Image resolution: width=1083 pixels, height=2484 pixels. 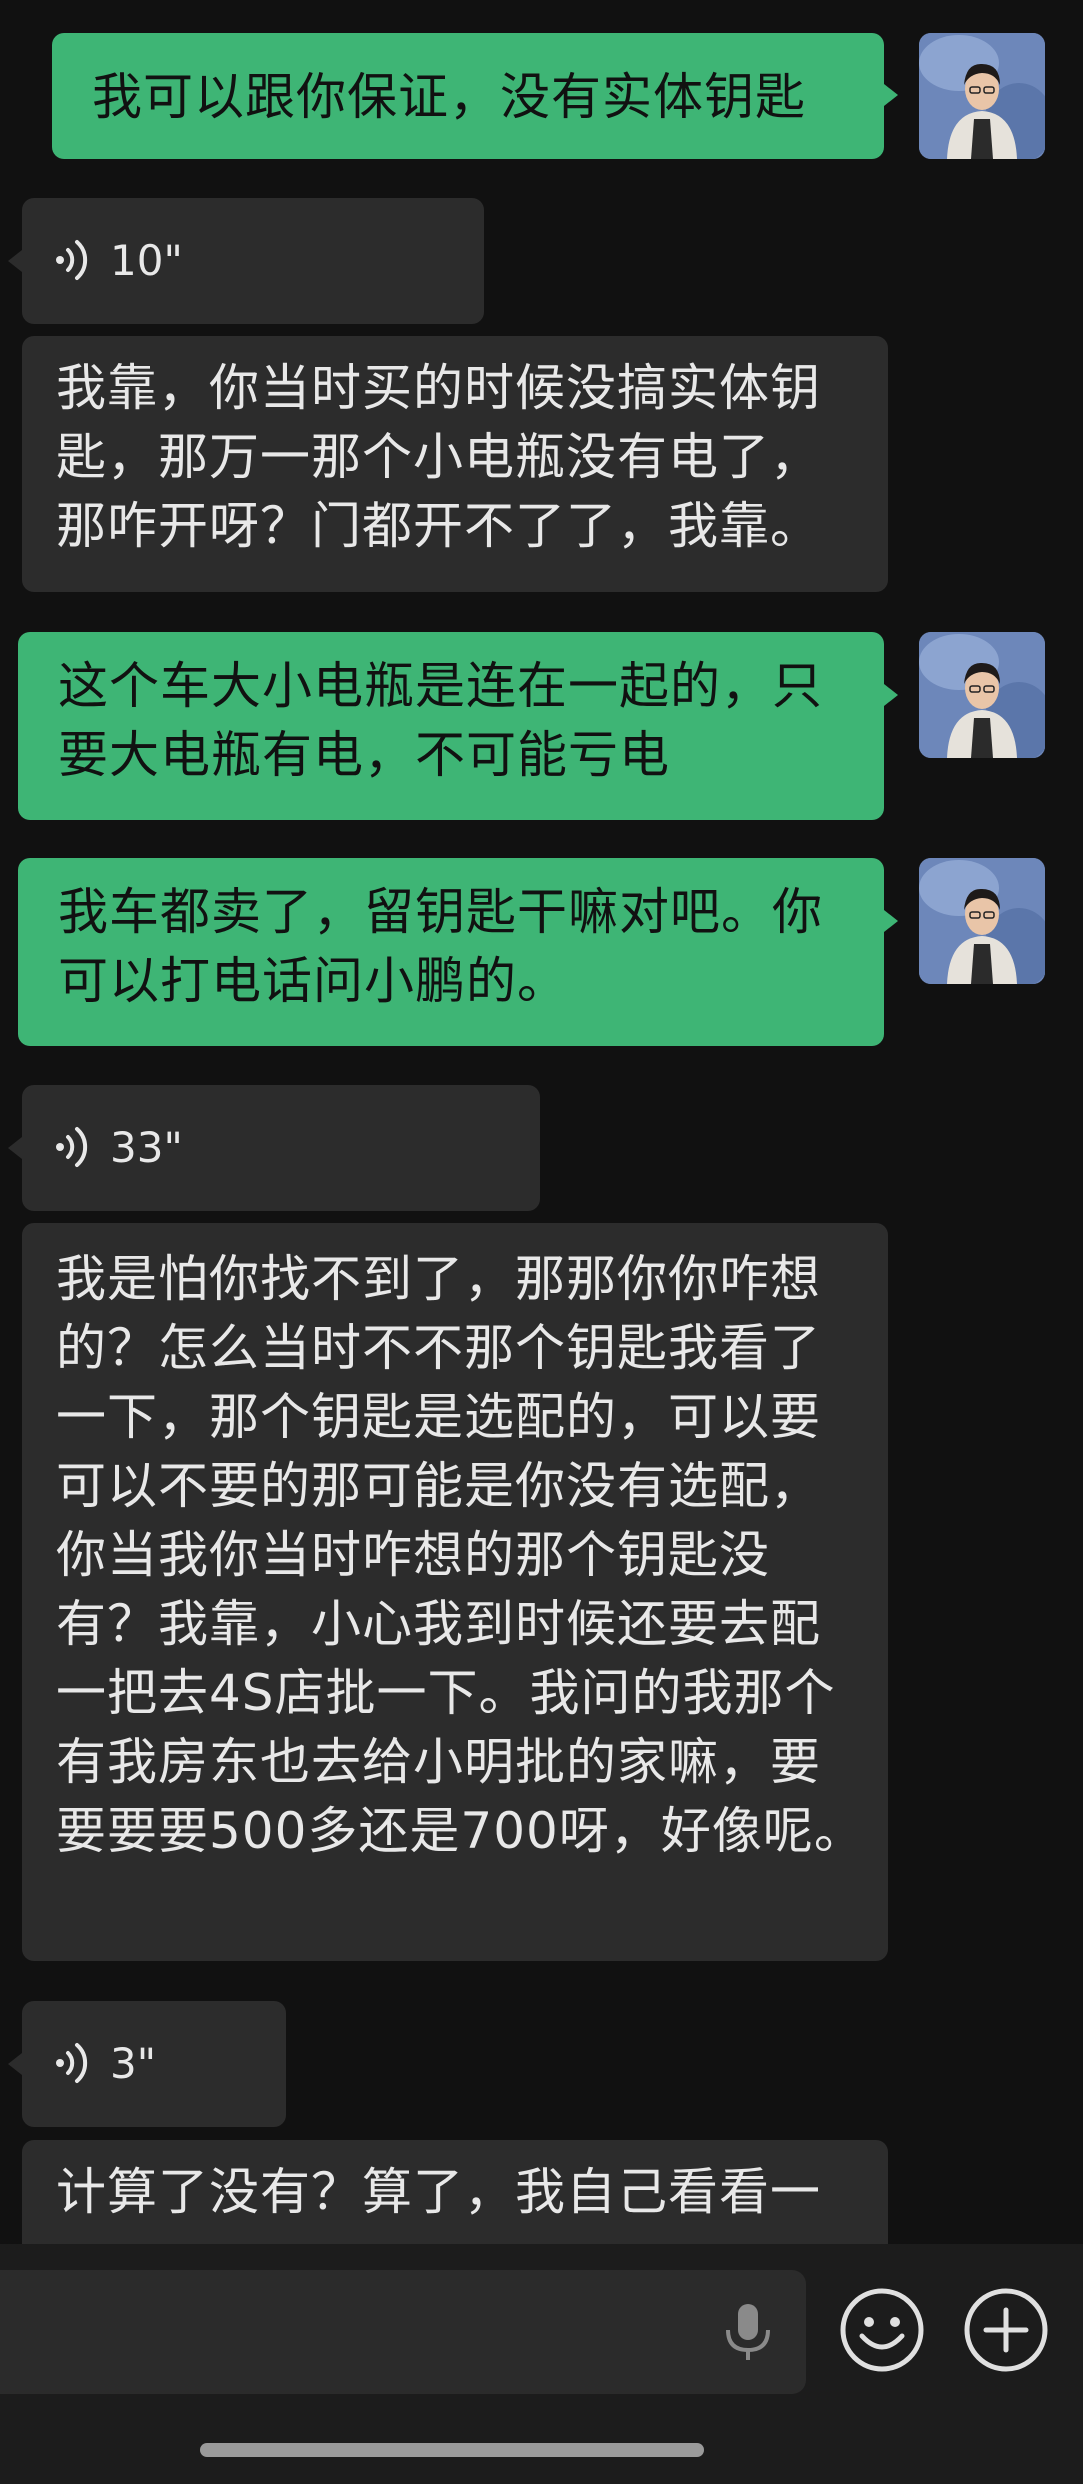 What do you see at coordinates (438, 2192) in the screenshot?
I see `message-text: 计算了没有？算了，我自己看看一` at bounding box center [438, 2192].